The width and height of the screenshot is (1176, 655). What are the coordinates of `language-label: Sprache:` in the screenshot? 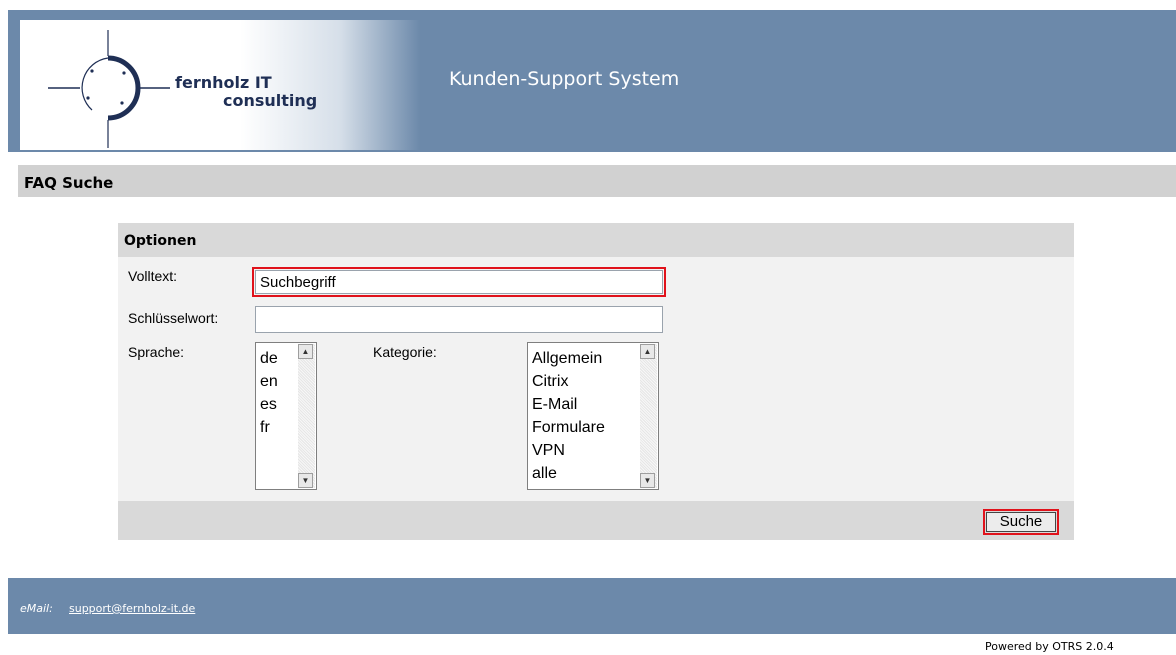 It's located at (156, 352).